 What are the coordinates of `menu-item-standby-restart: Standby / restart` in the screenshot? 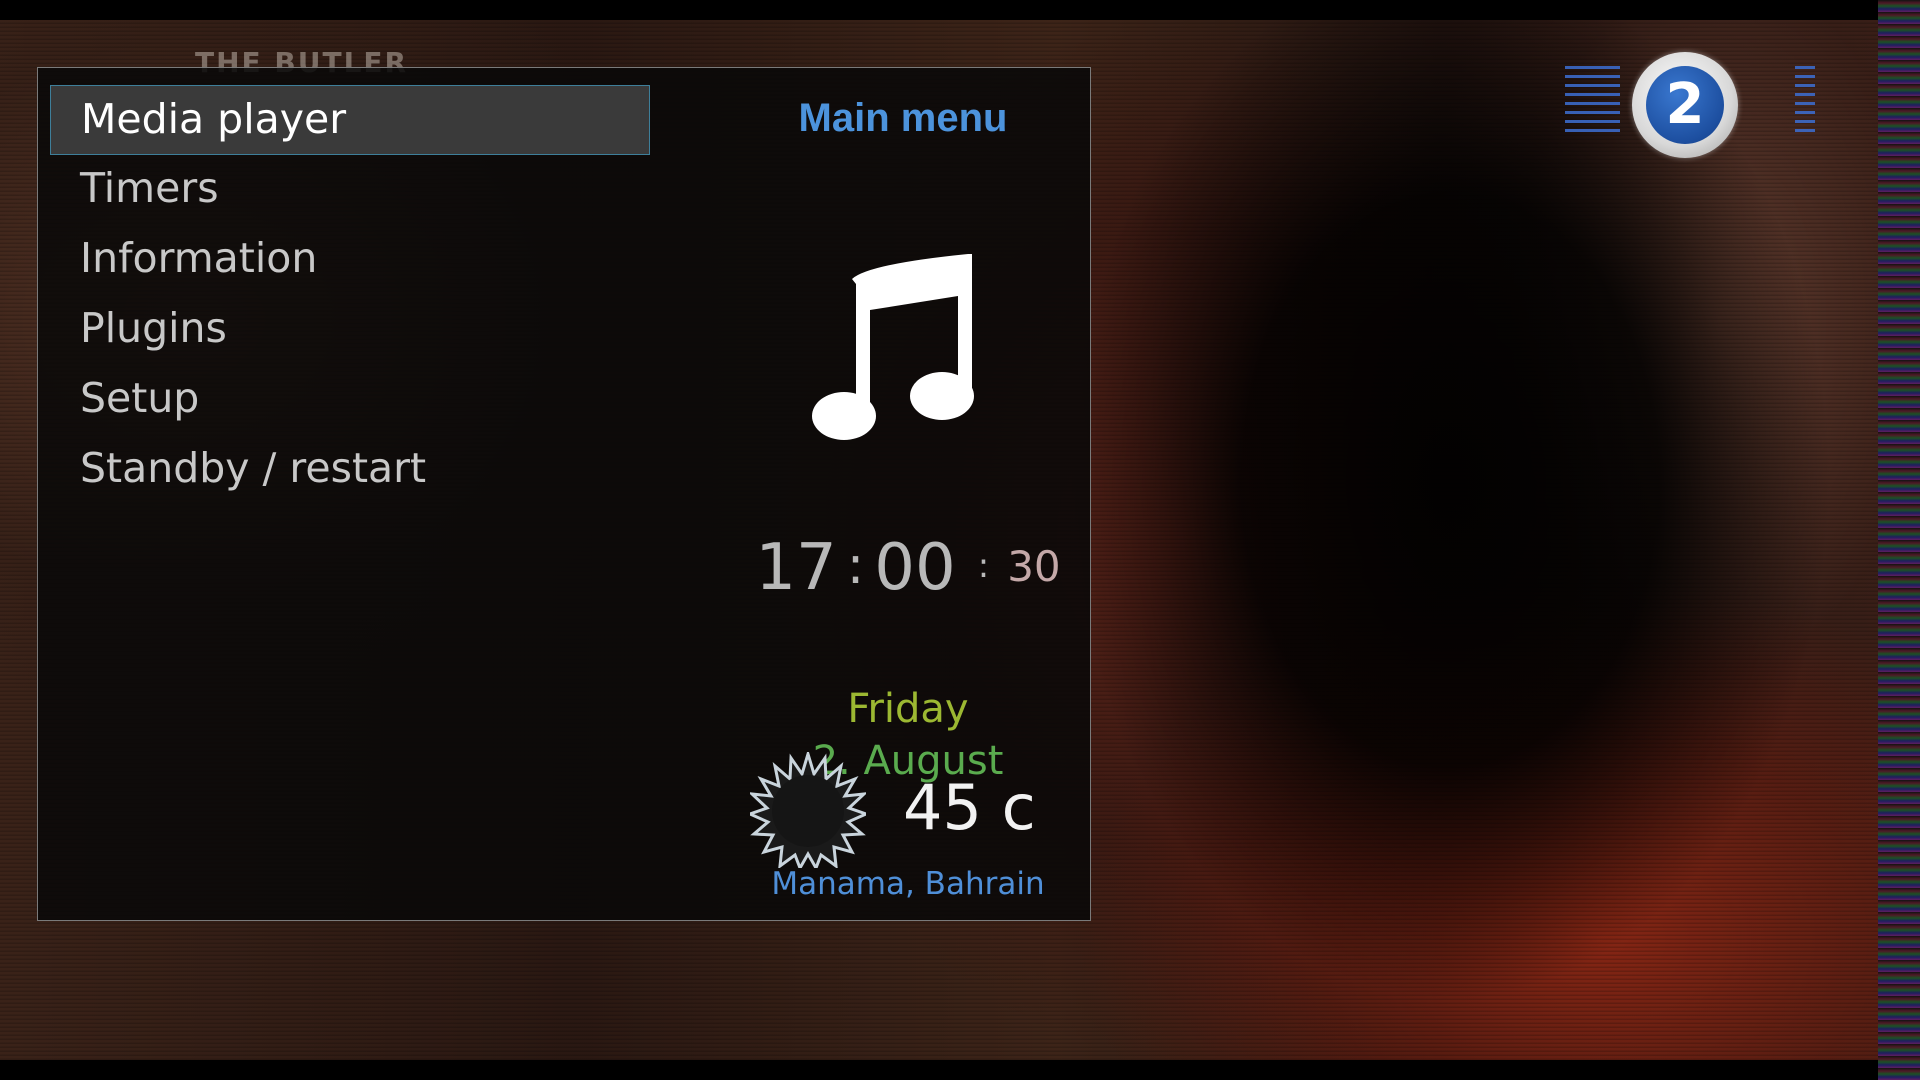 It's located at (350, 470).